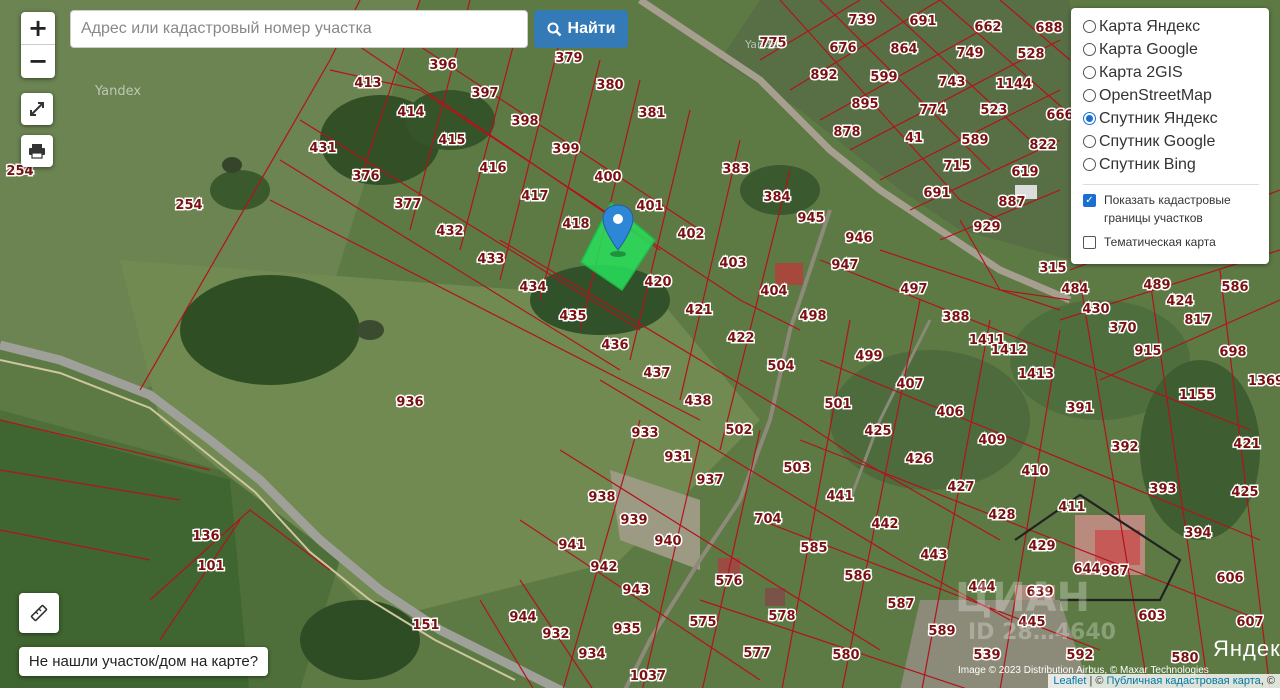 Image resolution: width=1280 pixels, height=700 pixels. What do you see at coordinates (534, 196) in the screenshot?
I see `plot-number-label: 417` at bounding box center [534, 196].